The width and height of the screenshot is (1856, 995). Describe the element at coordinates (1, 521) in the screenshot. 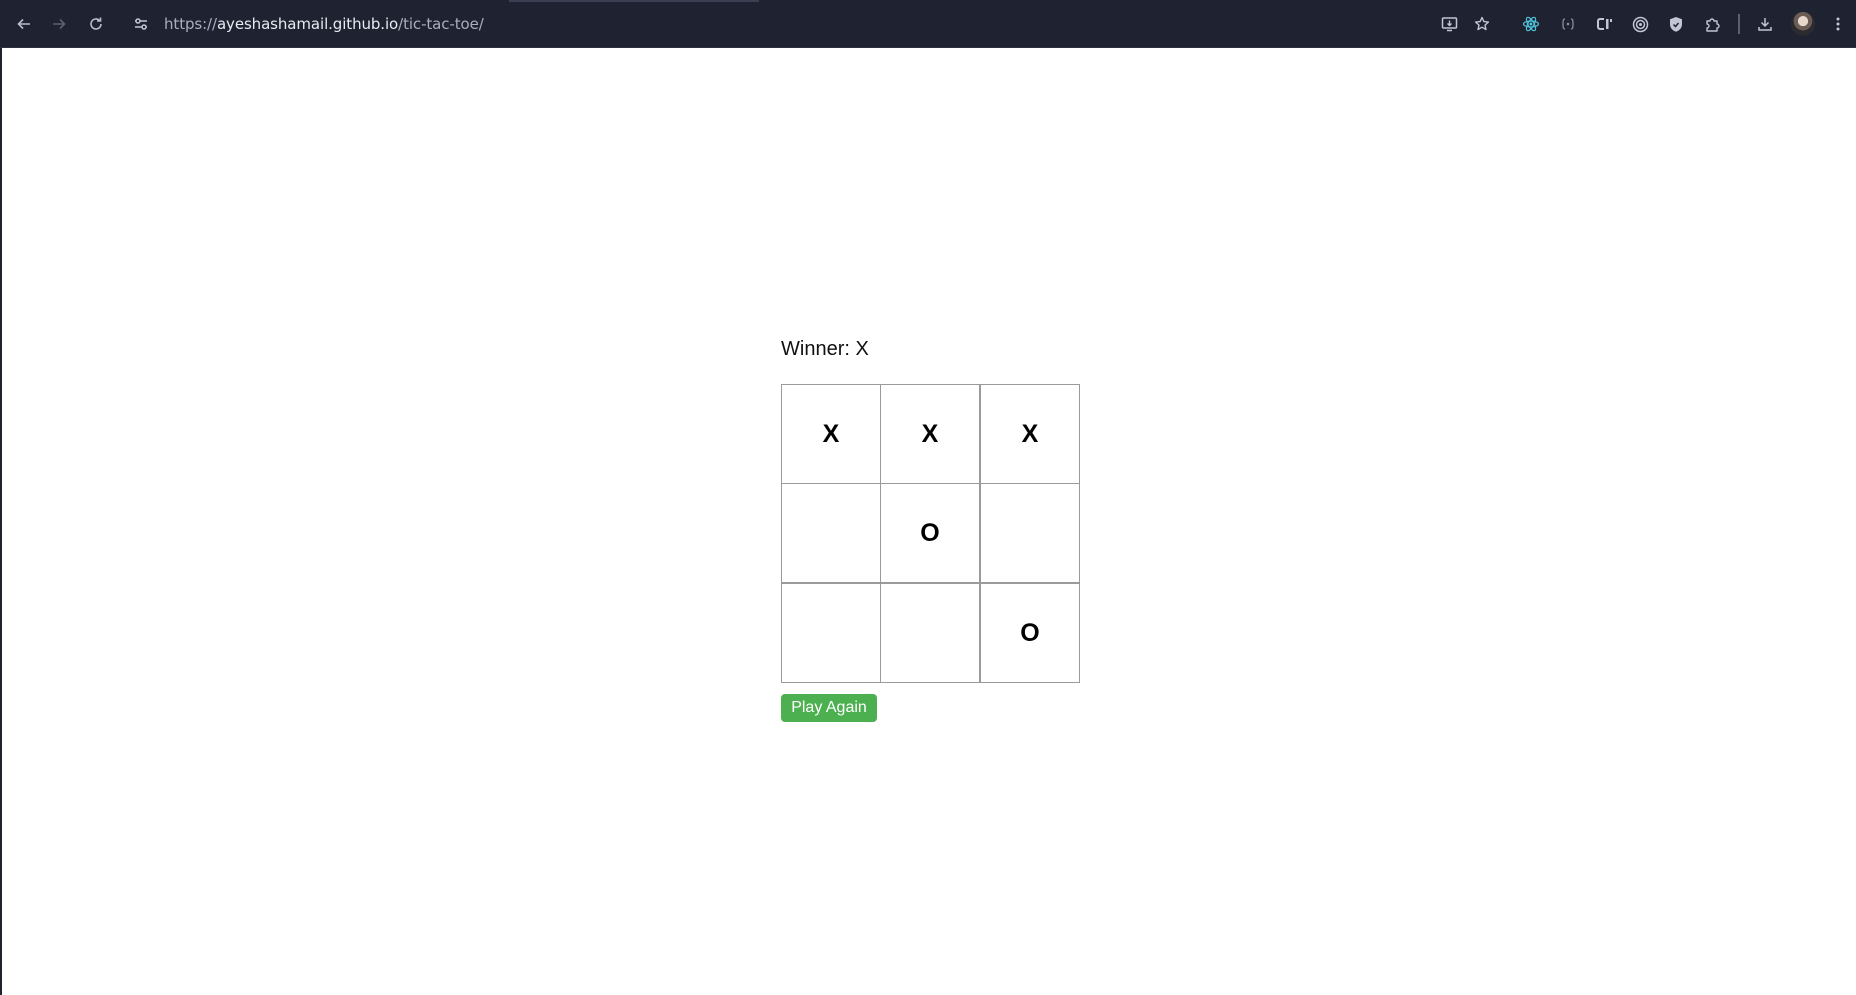

I see `window-edge` at that location.